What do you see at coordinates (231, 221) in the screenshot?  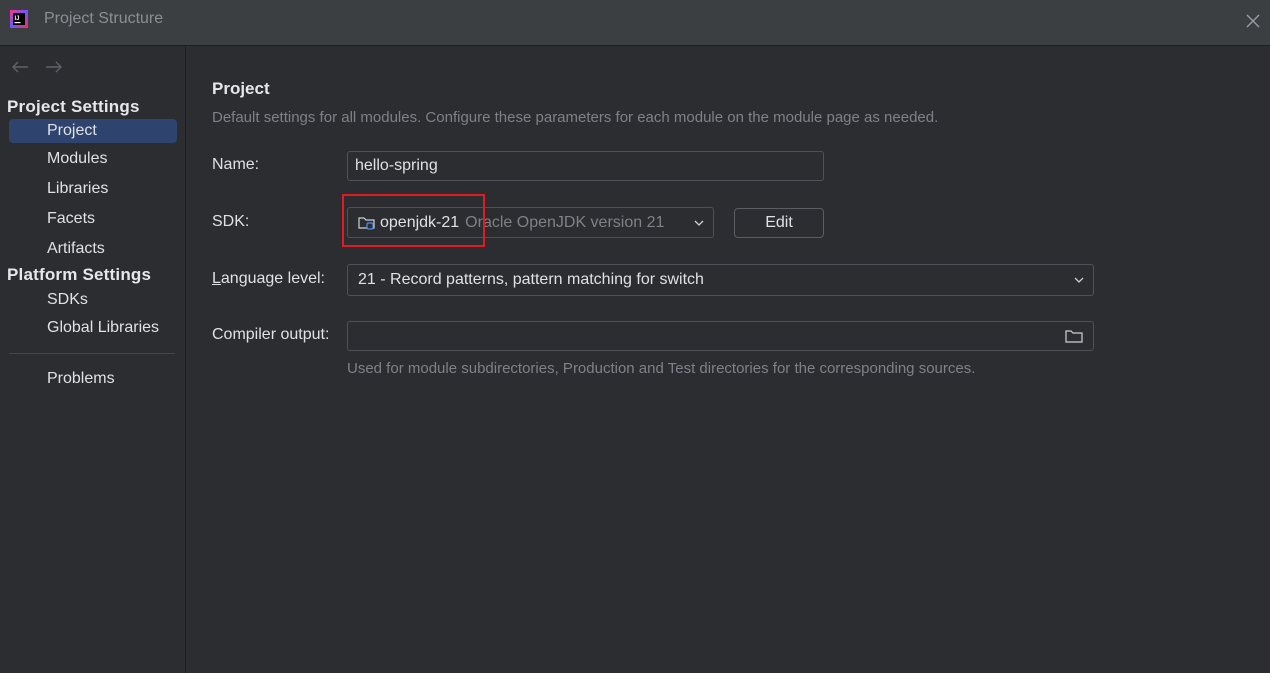 I see `sdk-label: SDK:` at bounding box center [231, 221].